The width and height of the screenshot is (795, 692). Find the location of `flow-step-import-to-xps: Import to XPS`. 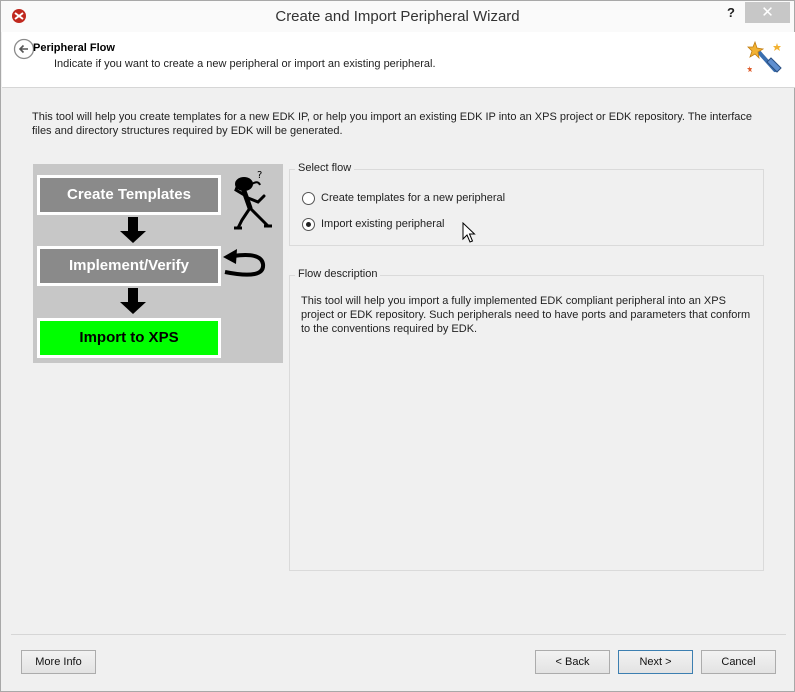

flow-step-import-to-xps: Import to XPS is located at coordinates (129, 338).